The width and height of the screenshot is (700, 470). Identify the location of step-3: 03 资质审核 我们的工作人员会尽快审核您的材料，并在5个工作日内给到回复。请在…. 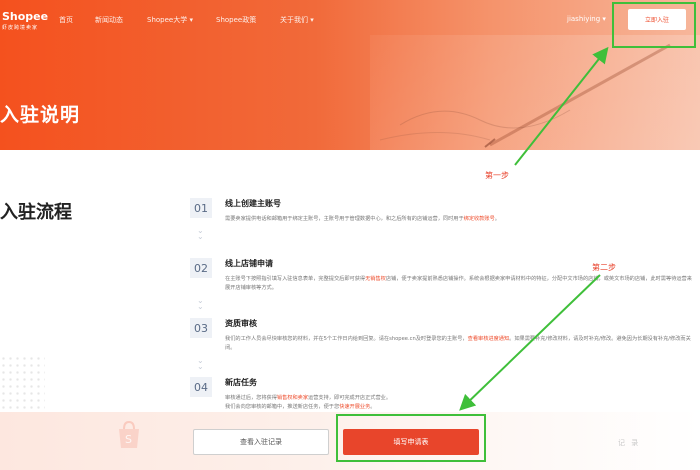
(445, 344).